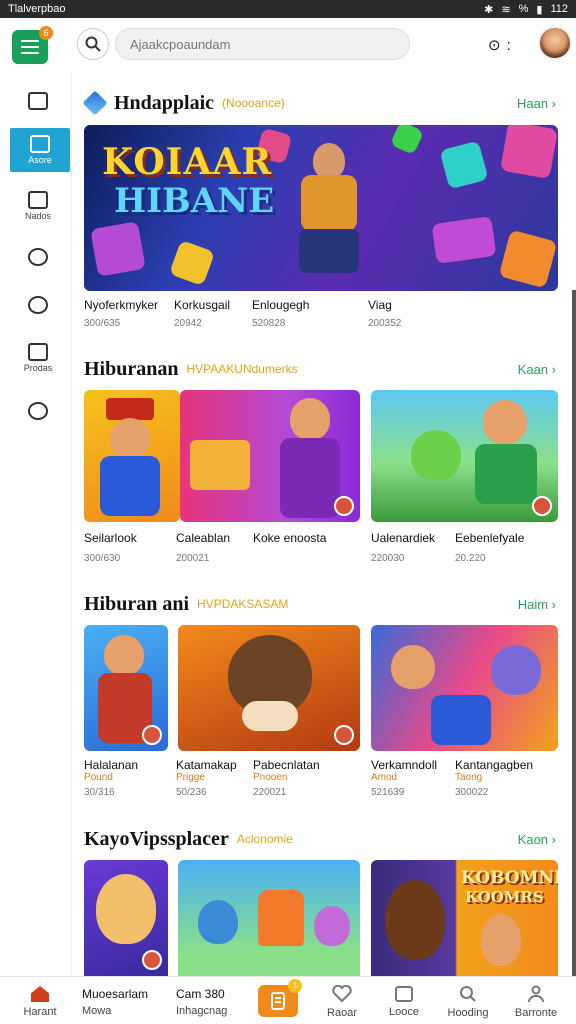 This screenshot has width=576, height=1024. What do you see at coordinates (38, 352) in the screenshot?
I see `calendar-icon` at bounding box center [38, 352].